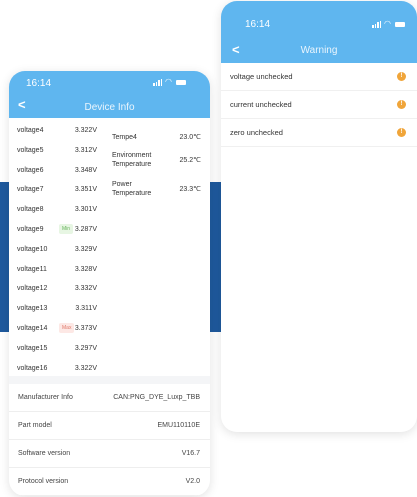 This screenshot has height=497, width=417. I want to click on page-title: Warning, so click(319, 50).